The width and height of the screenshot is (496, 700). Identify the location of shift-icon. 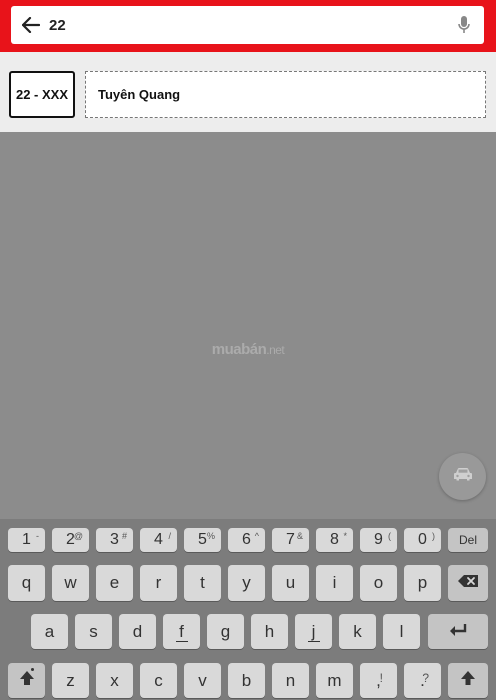
(27, 680).